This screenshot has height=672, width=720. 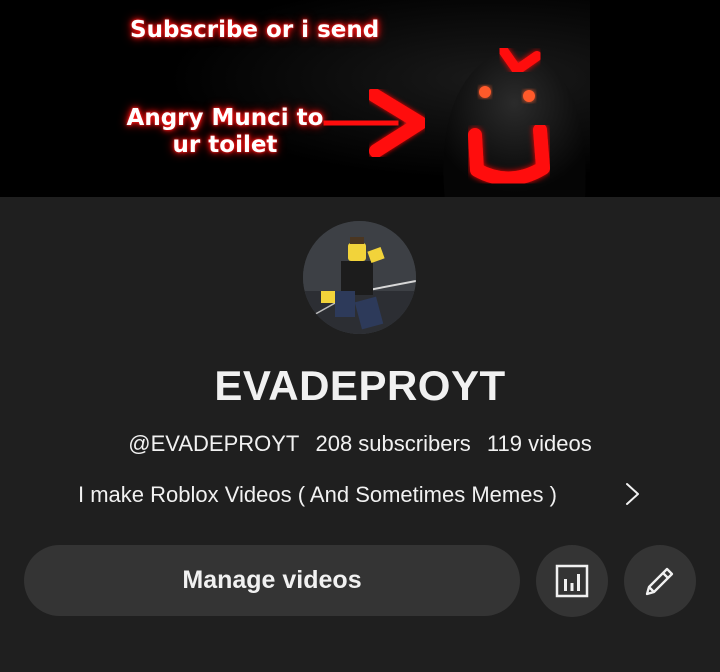 What do you see at coordinates (360, 385) in the screenshot?
I see `channel-name: EVADEPROYT` at bounding box center [360, 385].